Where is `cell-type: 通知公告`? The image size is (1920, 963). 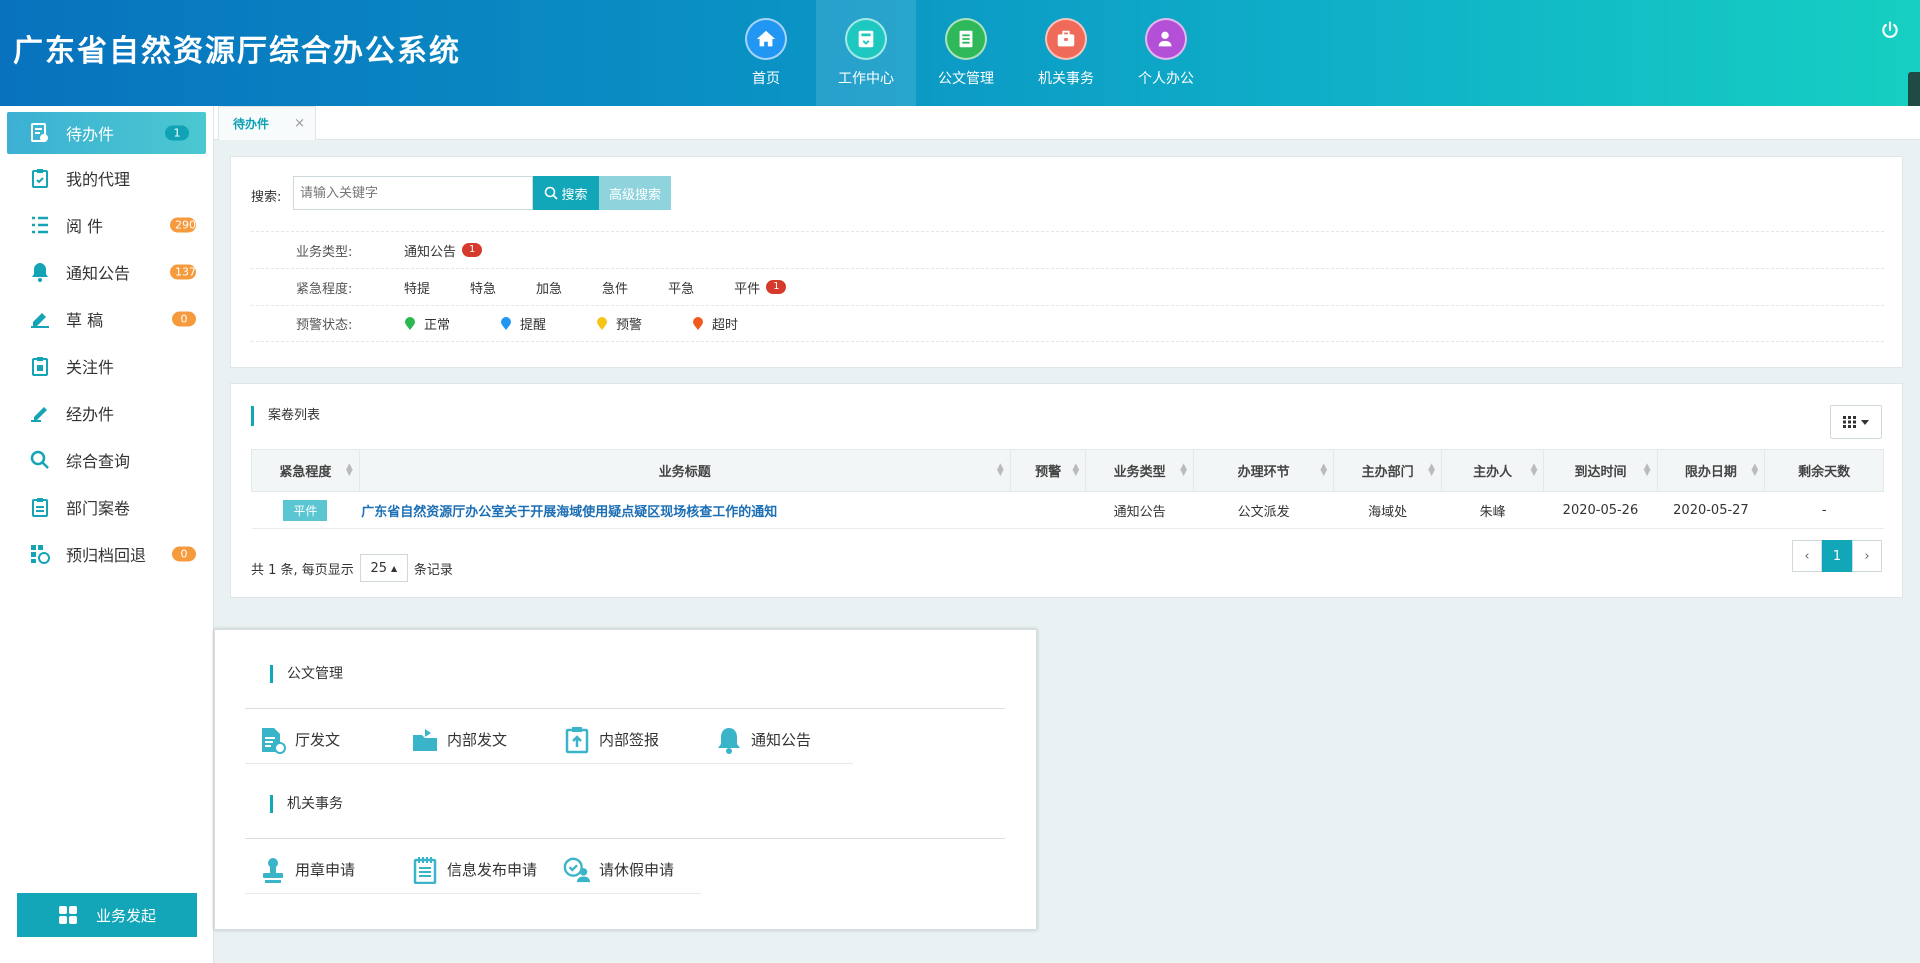
cell-type: 通知公告 is located at coordinates (1139, 510).